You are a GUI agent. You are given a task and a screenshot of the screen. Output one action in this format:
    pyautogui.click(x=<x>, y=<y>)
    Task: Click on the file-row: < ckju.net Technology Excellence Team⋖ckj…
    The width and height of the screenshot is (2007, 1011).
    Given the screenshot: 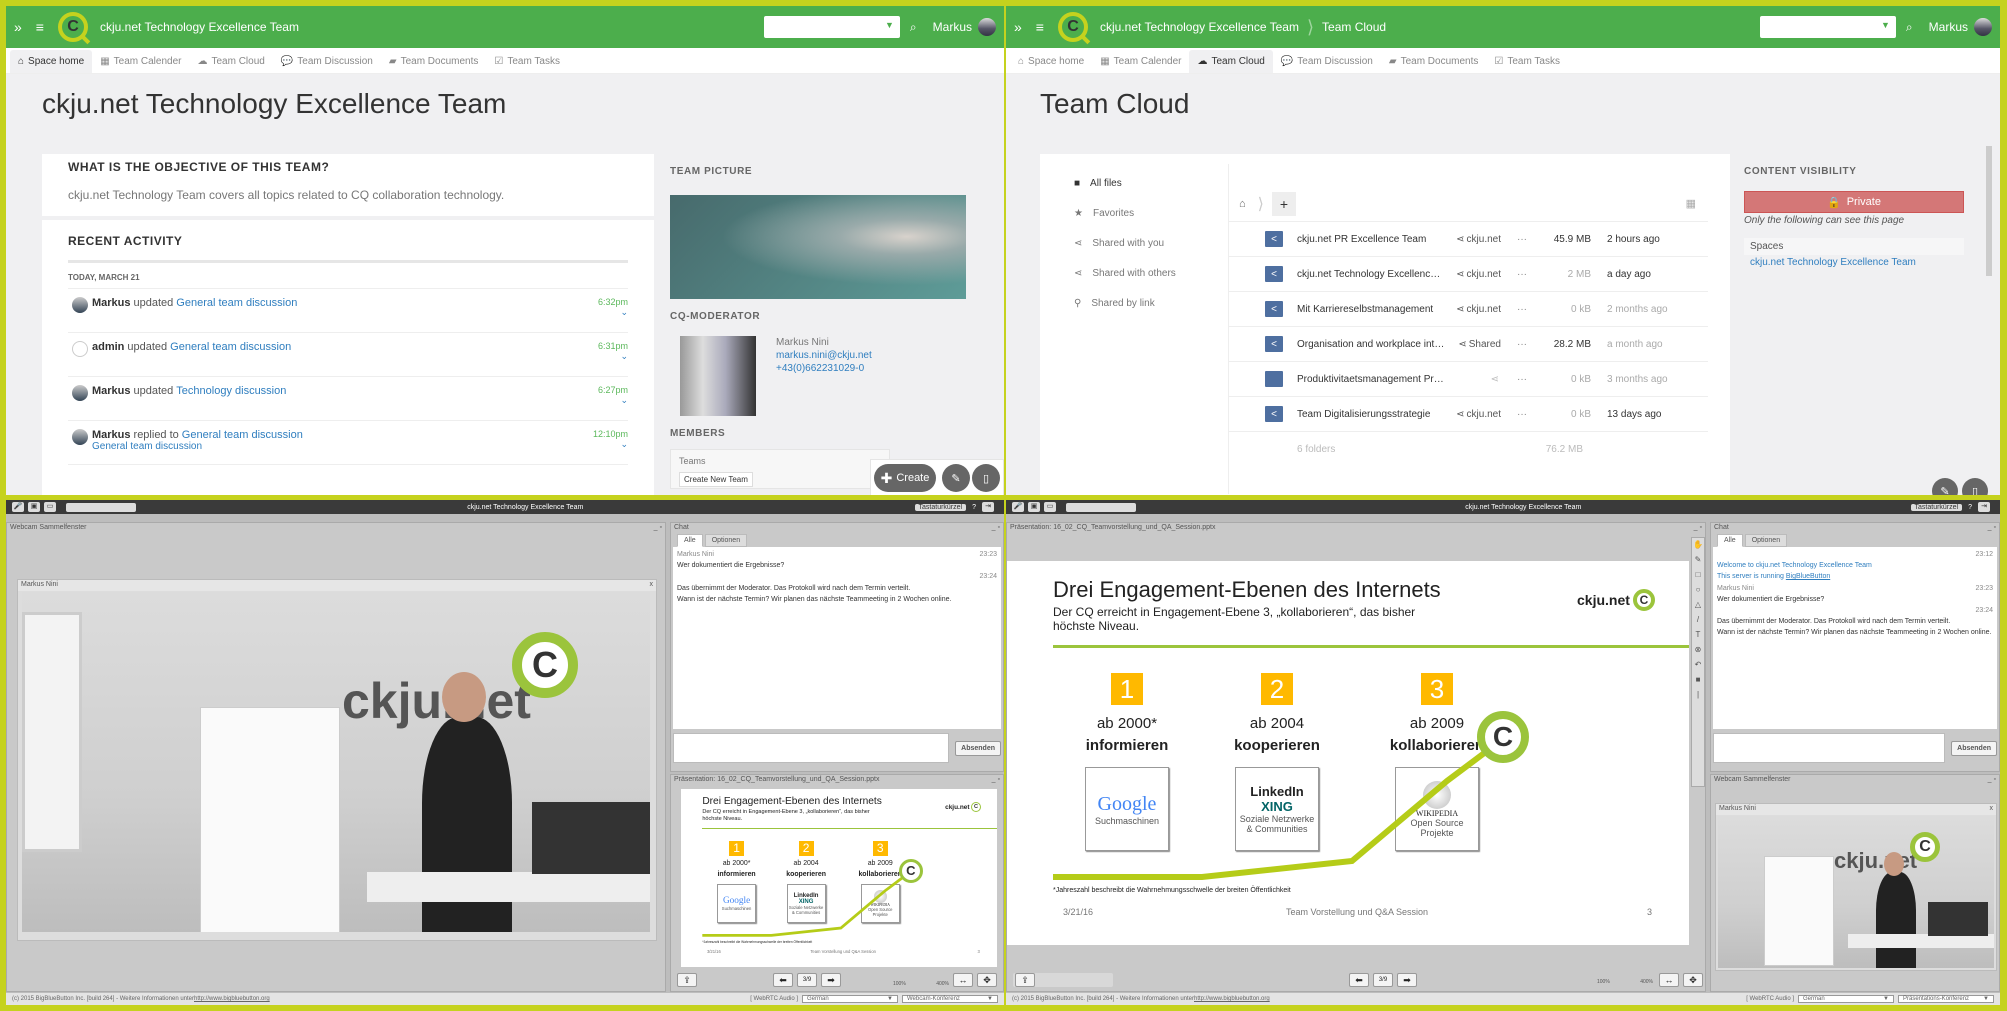 What is the action you would take?
    pyautogui.click(x=1468, y=274)
    